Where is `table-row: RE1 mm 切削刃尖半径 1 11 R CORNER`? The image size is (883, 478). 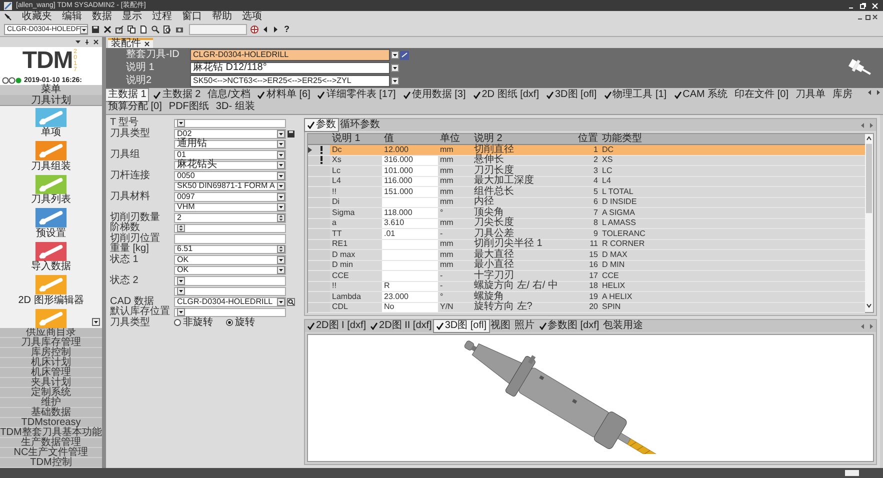
table-row: RE1 mm 切削刃尖半径 1 11 R CORNER is located at coordinates (586, 245).